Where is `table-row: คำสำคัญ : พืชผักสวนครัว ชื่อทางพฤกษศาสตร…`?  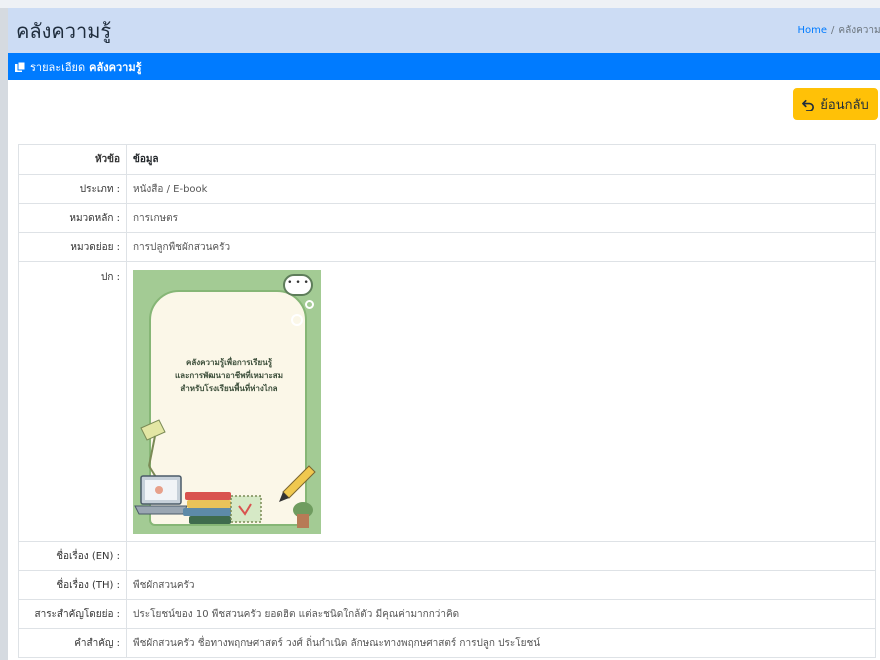 table-row: คำสำคัญ : พืชผักสวนครัว ชื่อทางพฤกษศาสตร… is located at coordinates (447, 643).